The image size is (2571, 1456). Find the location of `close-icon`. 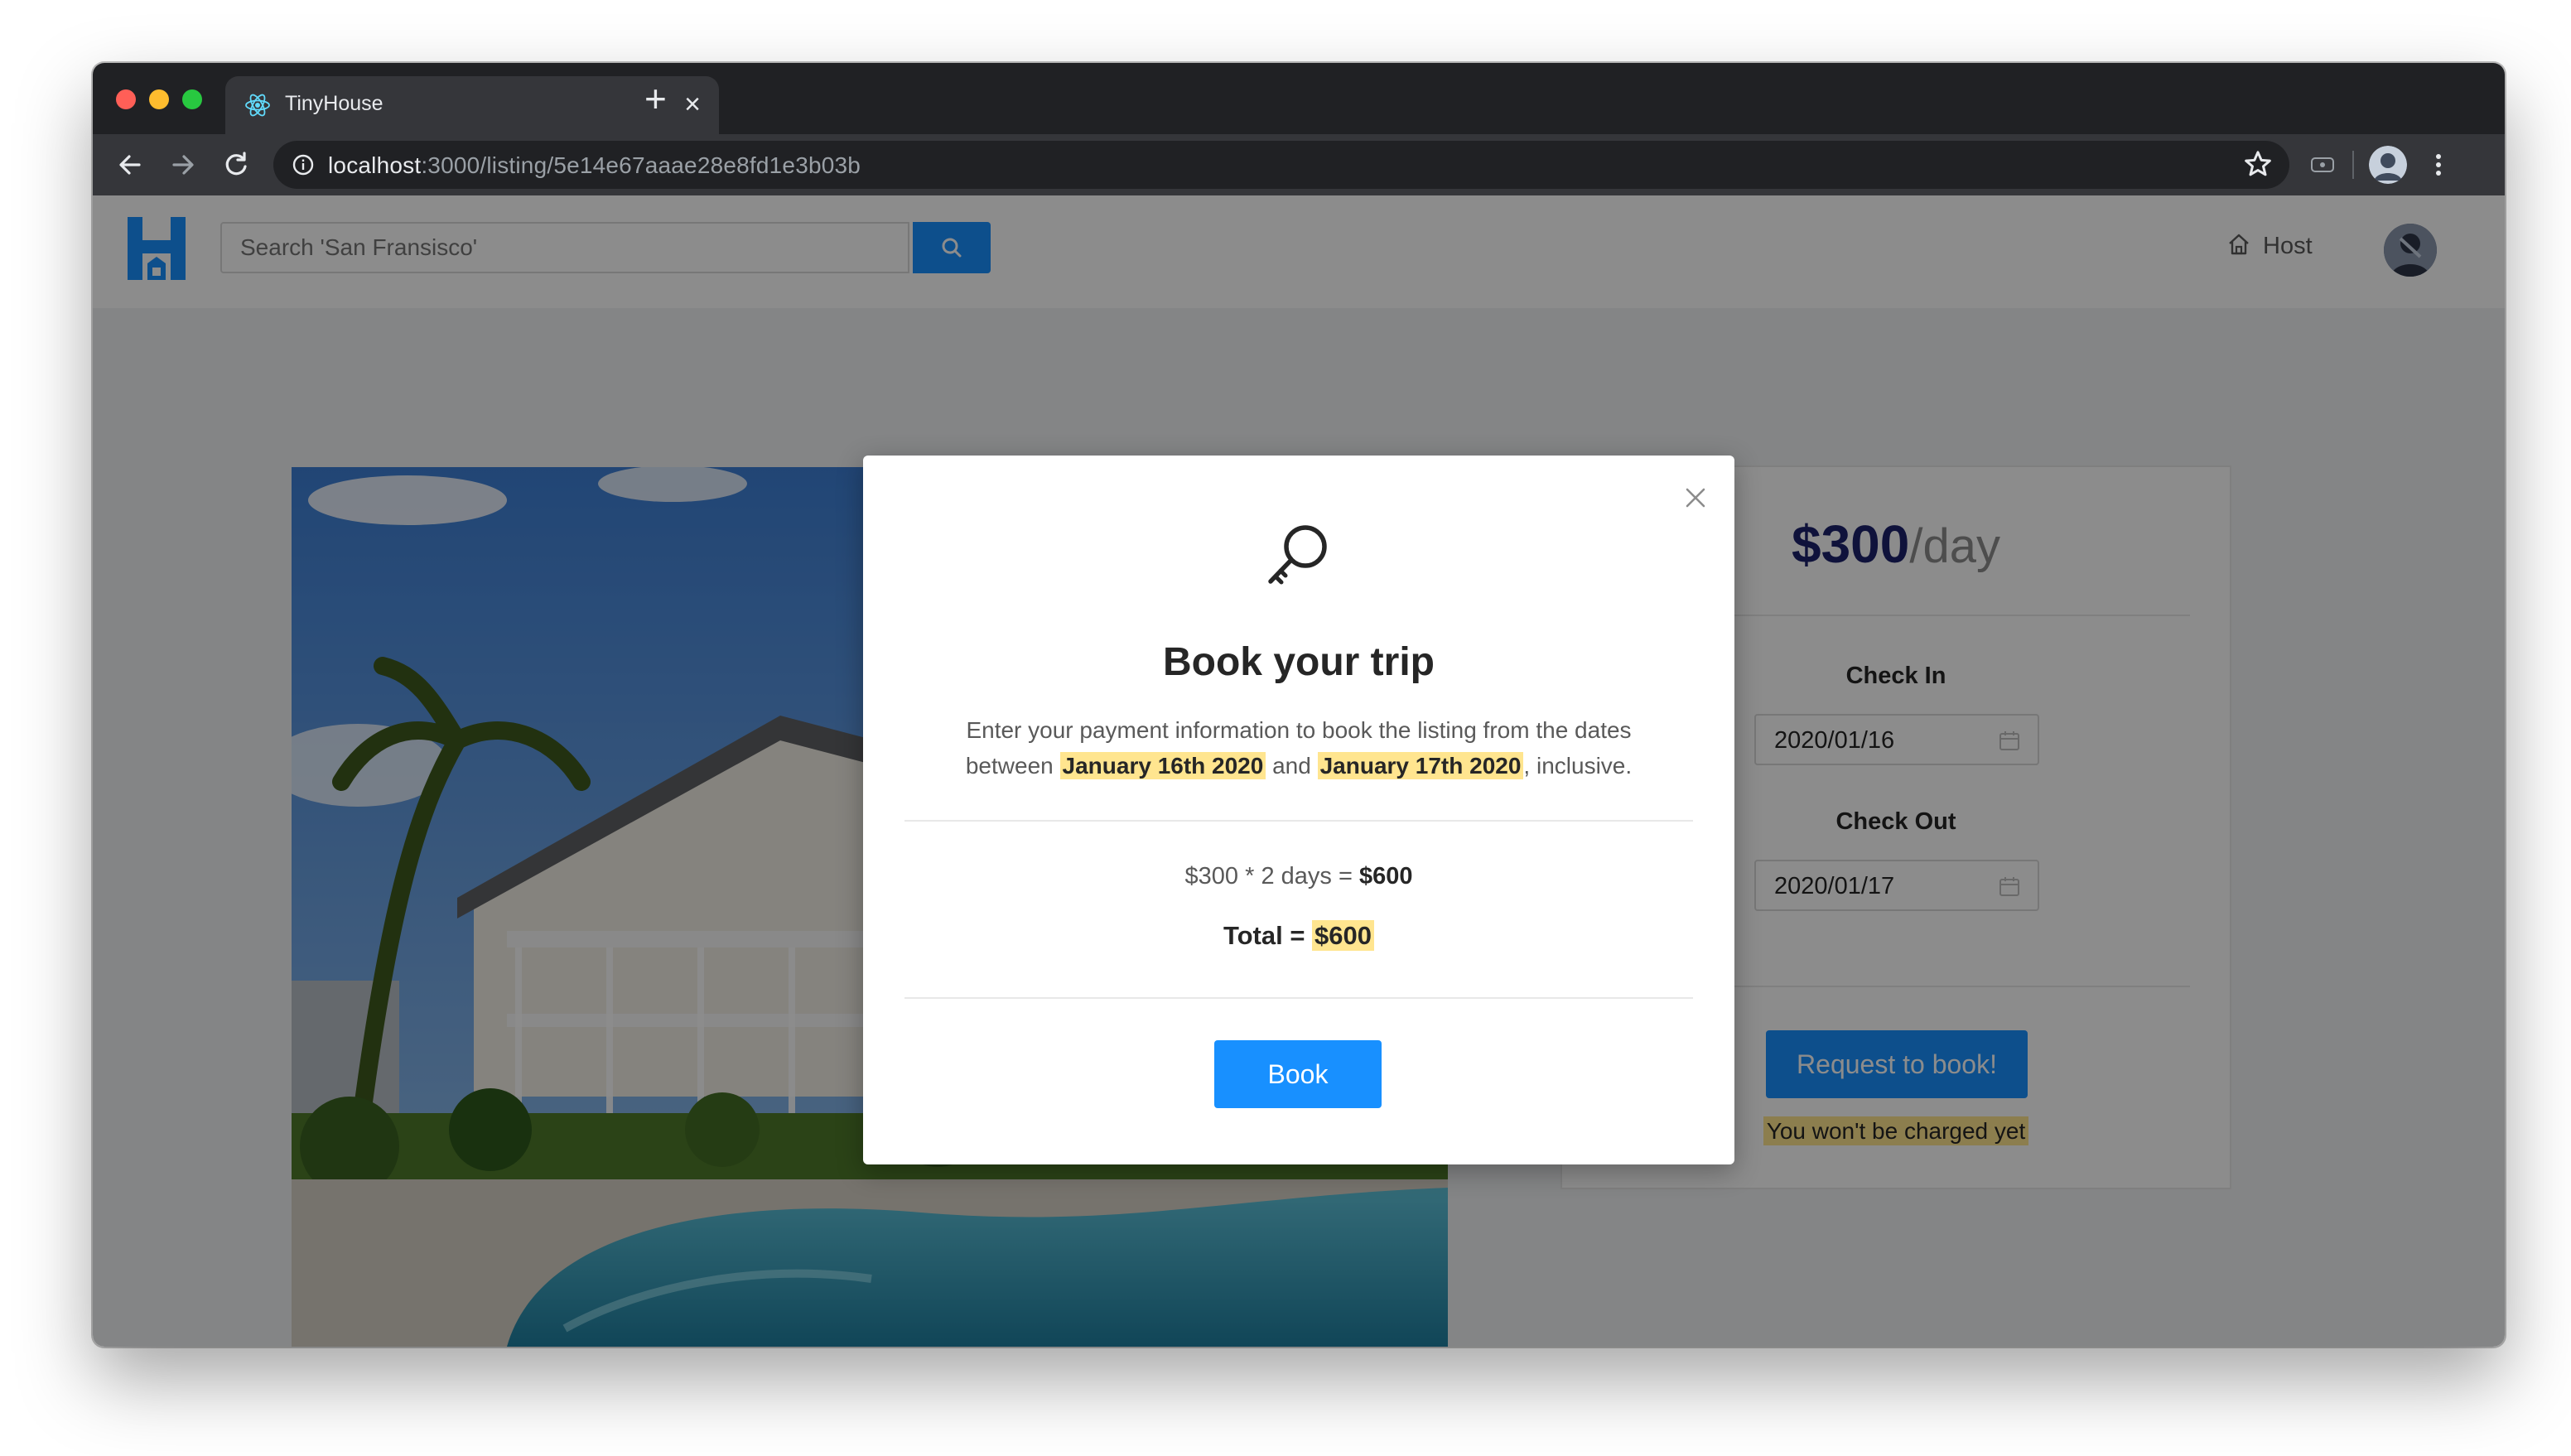

close-icon is located at coordinates (1696, 498).